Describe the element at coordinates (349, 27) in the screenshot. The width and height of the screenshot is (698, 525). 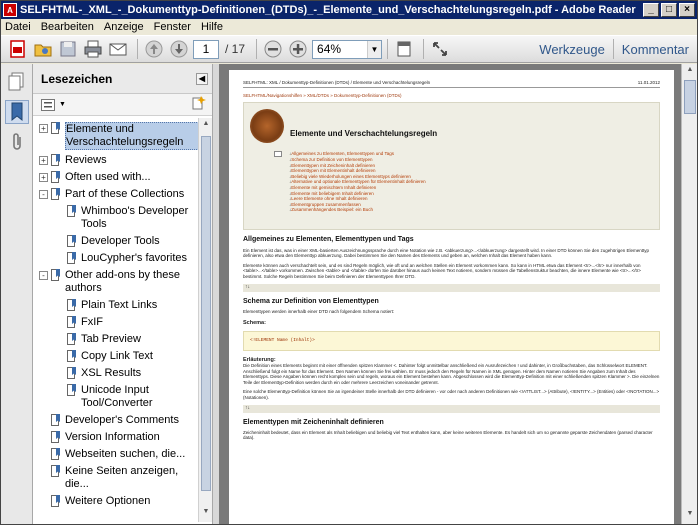
I see `menu-bar: Datei Bearbeiten Anzeige Fenster Hilfe` at that location.